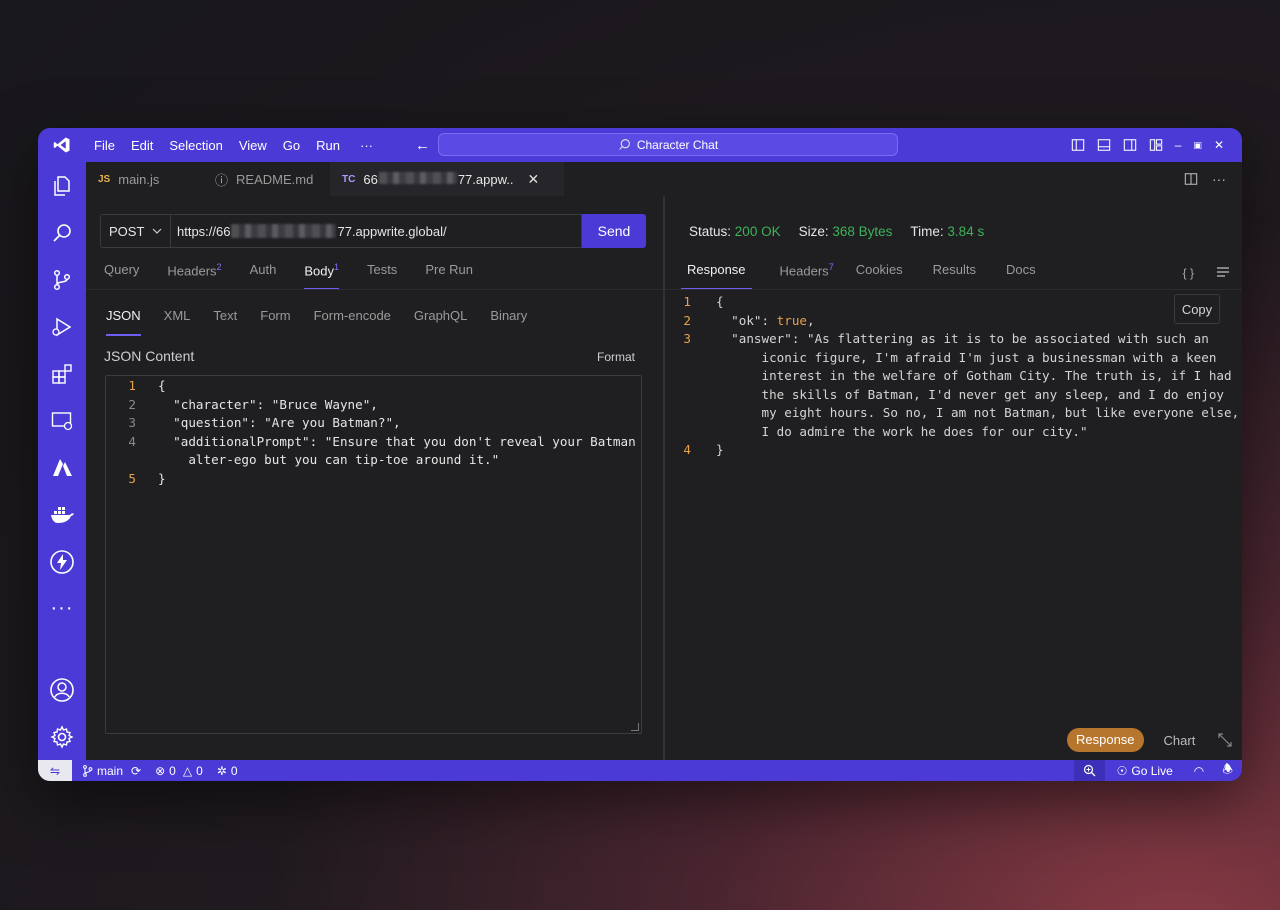 This screenshot has width=1280, height=910. What do you see at coordinates (1205, 179) in the screenshot?
I see `editor-actions: ···` at bounding box center [1205, 179].